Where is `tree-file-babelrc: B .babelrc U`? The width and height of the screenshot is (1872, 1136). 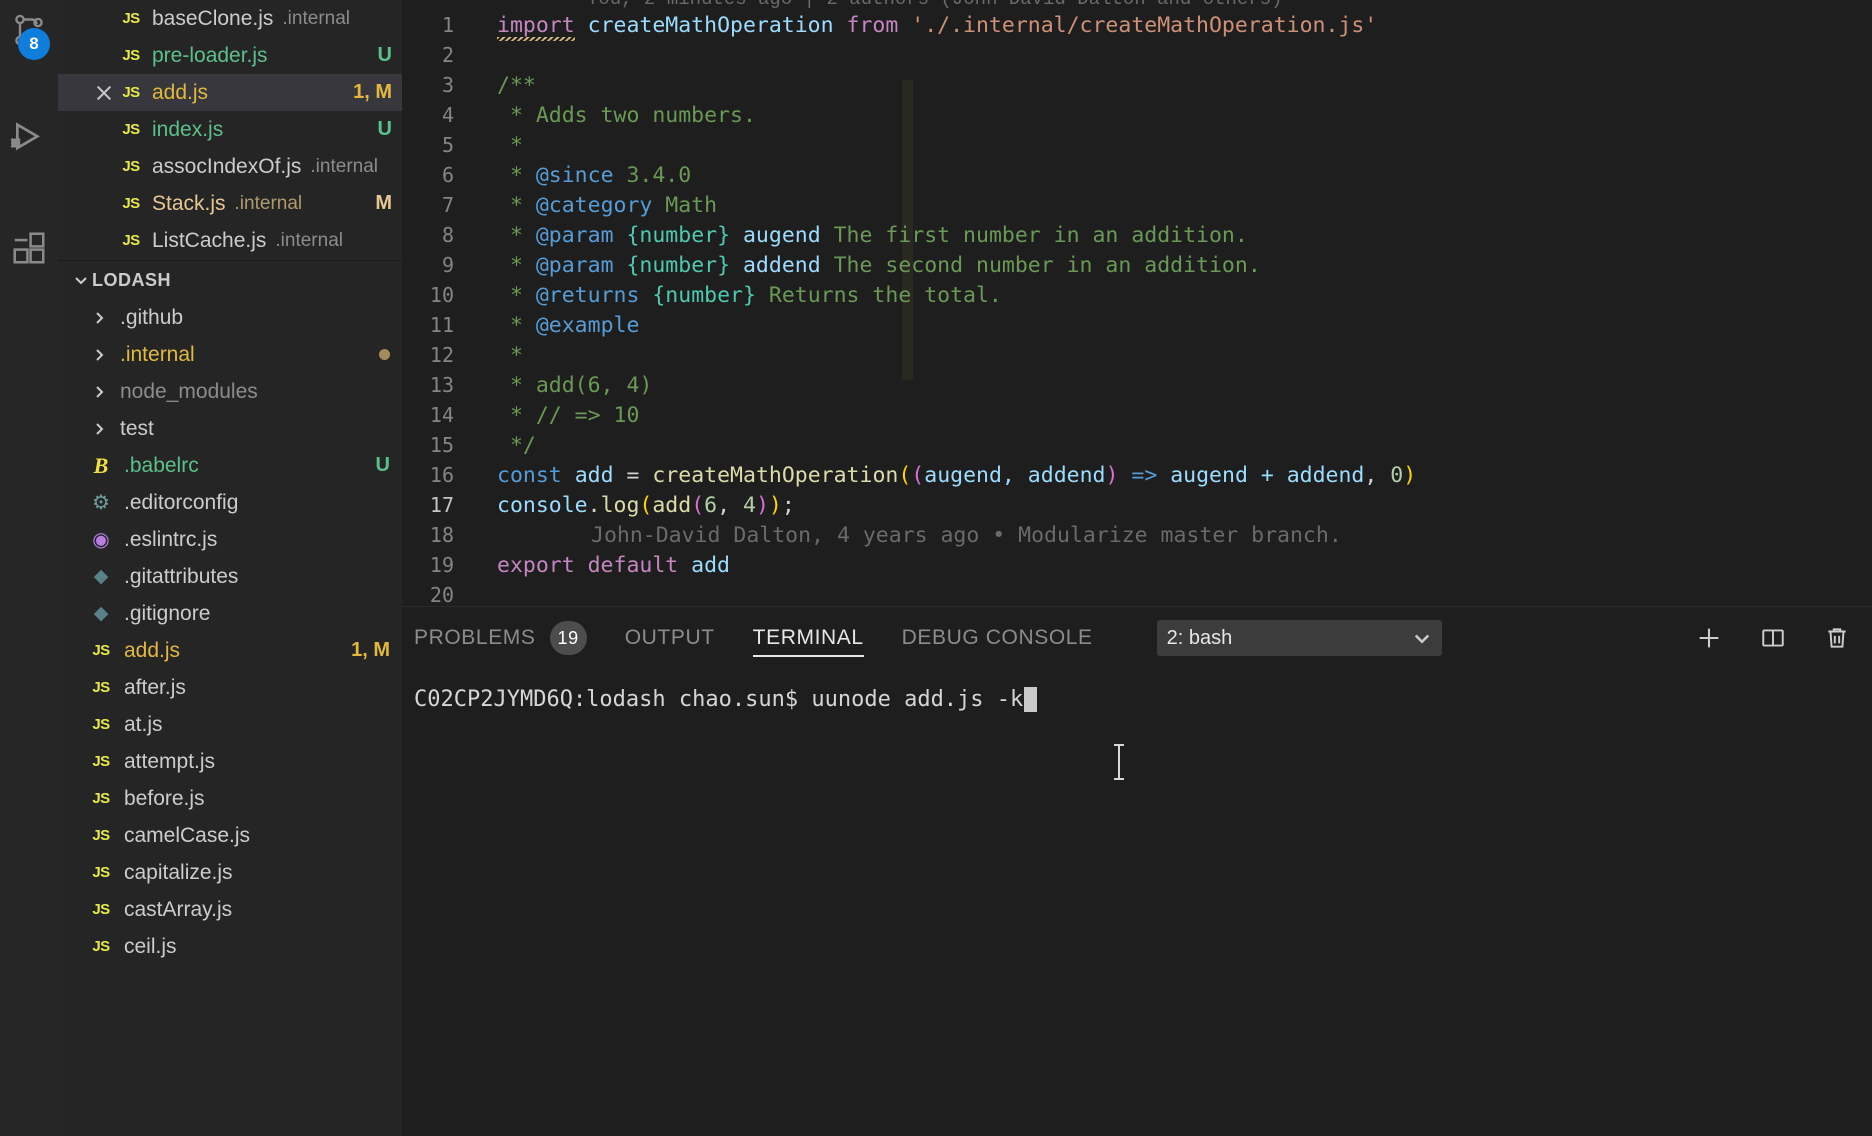
tree-file-babelrc: B .babelrc U is located at coordinates (230, 465).